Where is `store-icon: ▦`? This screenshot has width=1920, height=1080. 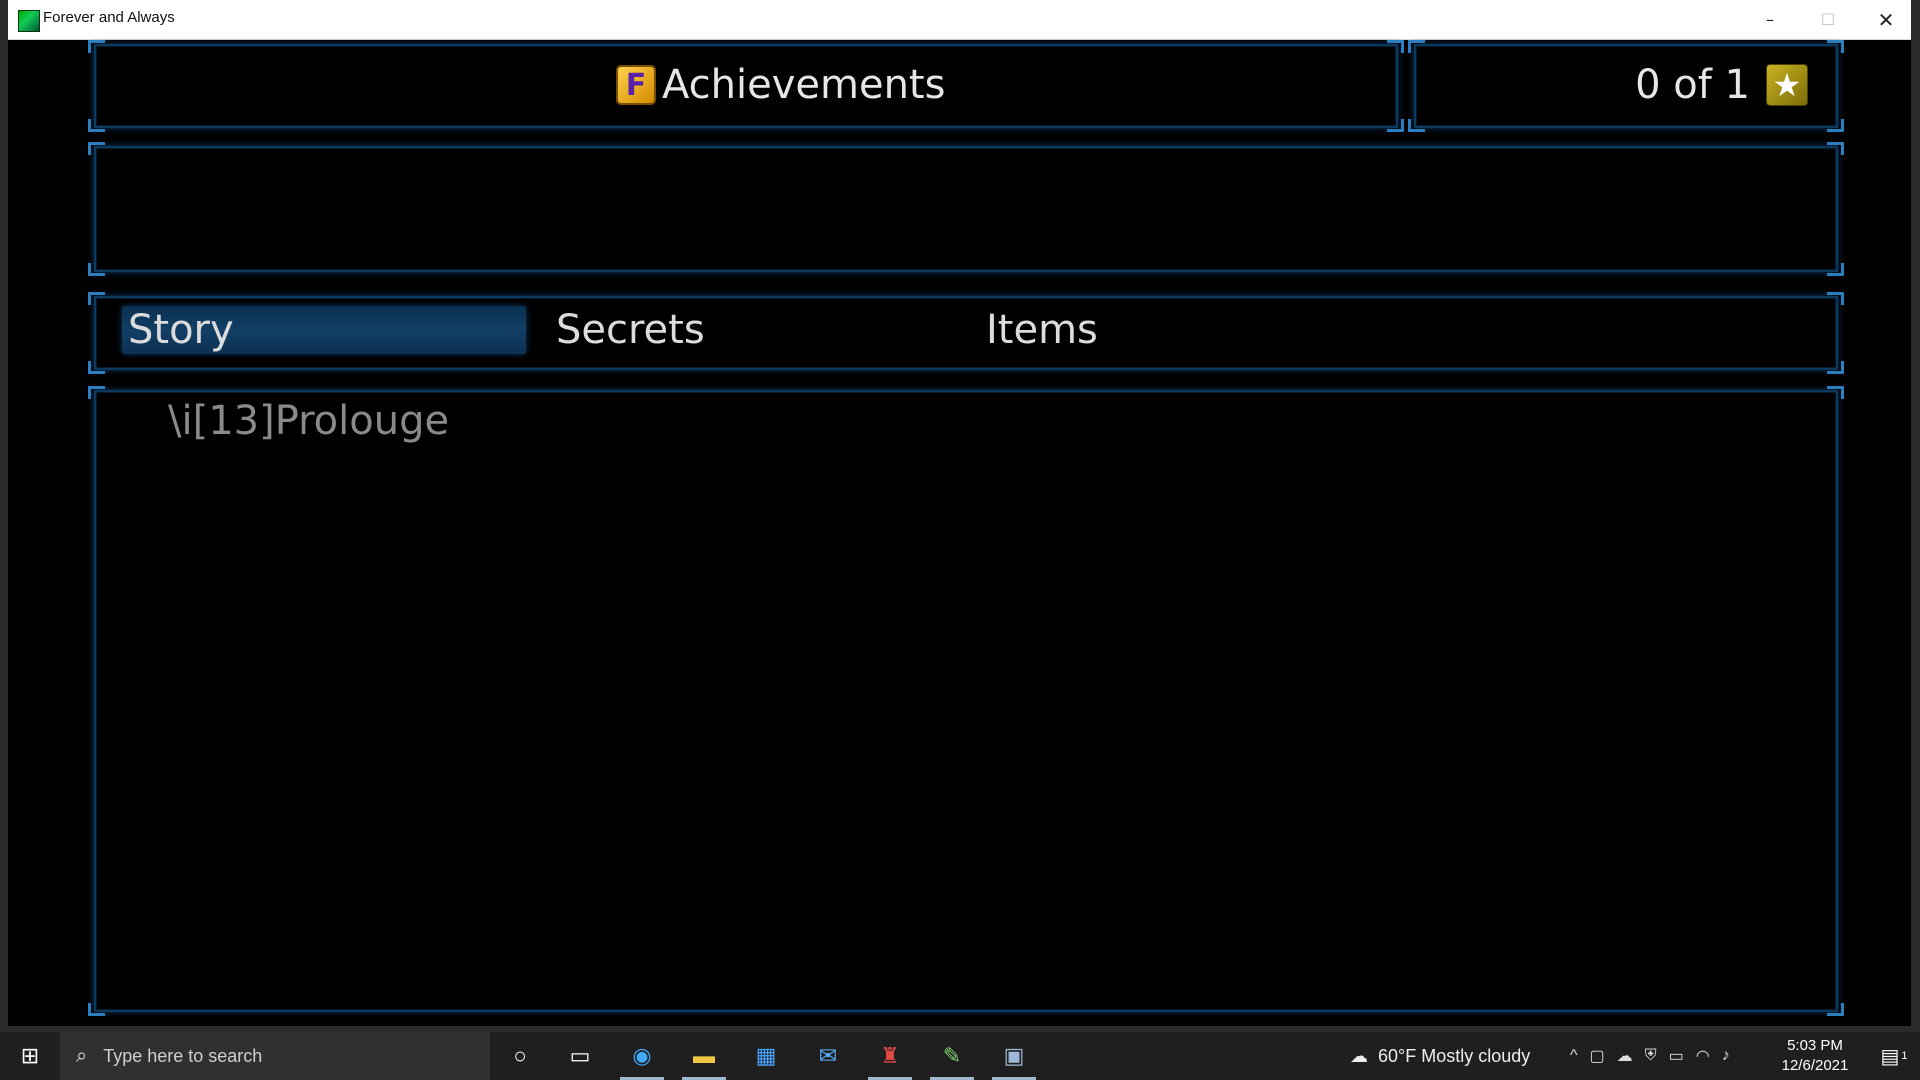 store-icon: ▦ is located at coordinates (766, 1056).